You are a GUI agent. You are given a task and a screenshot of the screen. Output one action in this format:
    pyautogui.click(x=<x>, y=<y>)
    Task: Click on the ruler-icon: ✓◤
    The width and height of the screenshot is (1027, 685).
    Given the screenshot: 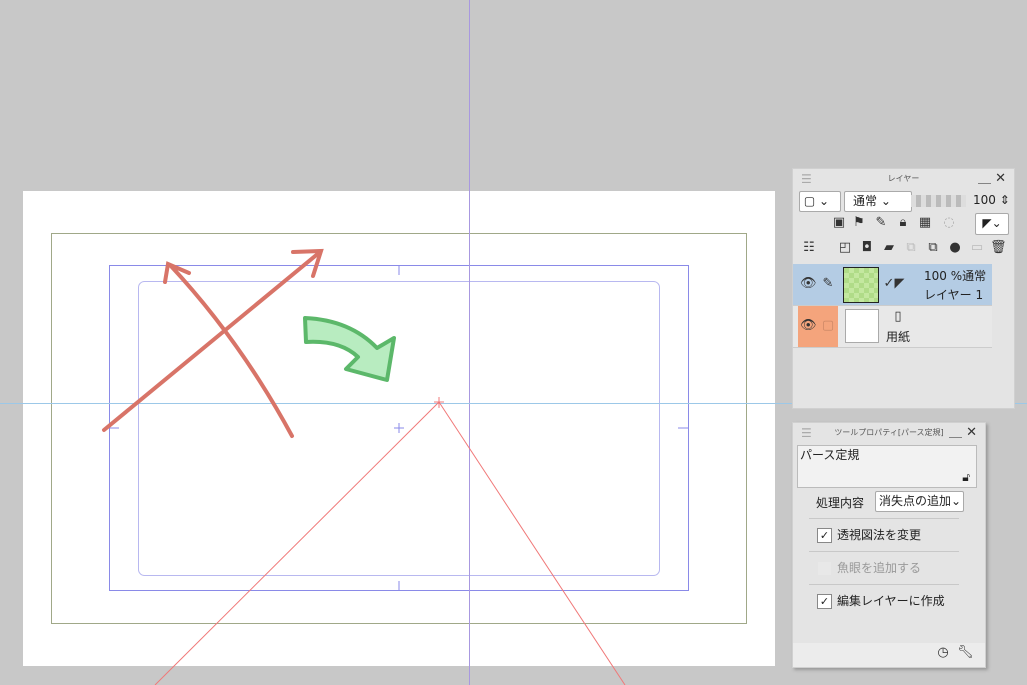 What is the action you would take?
    pyautogui.click(x=894, y=283)
    